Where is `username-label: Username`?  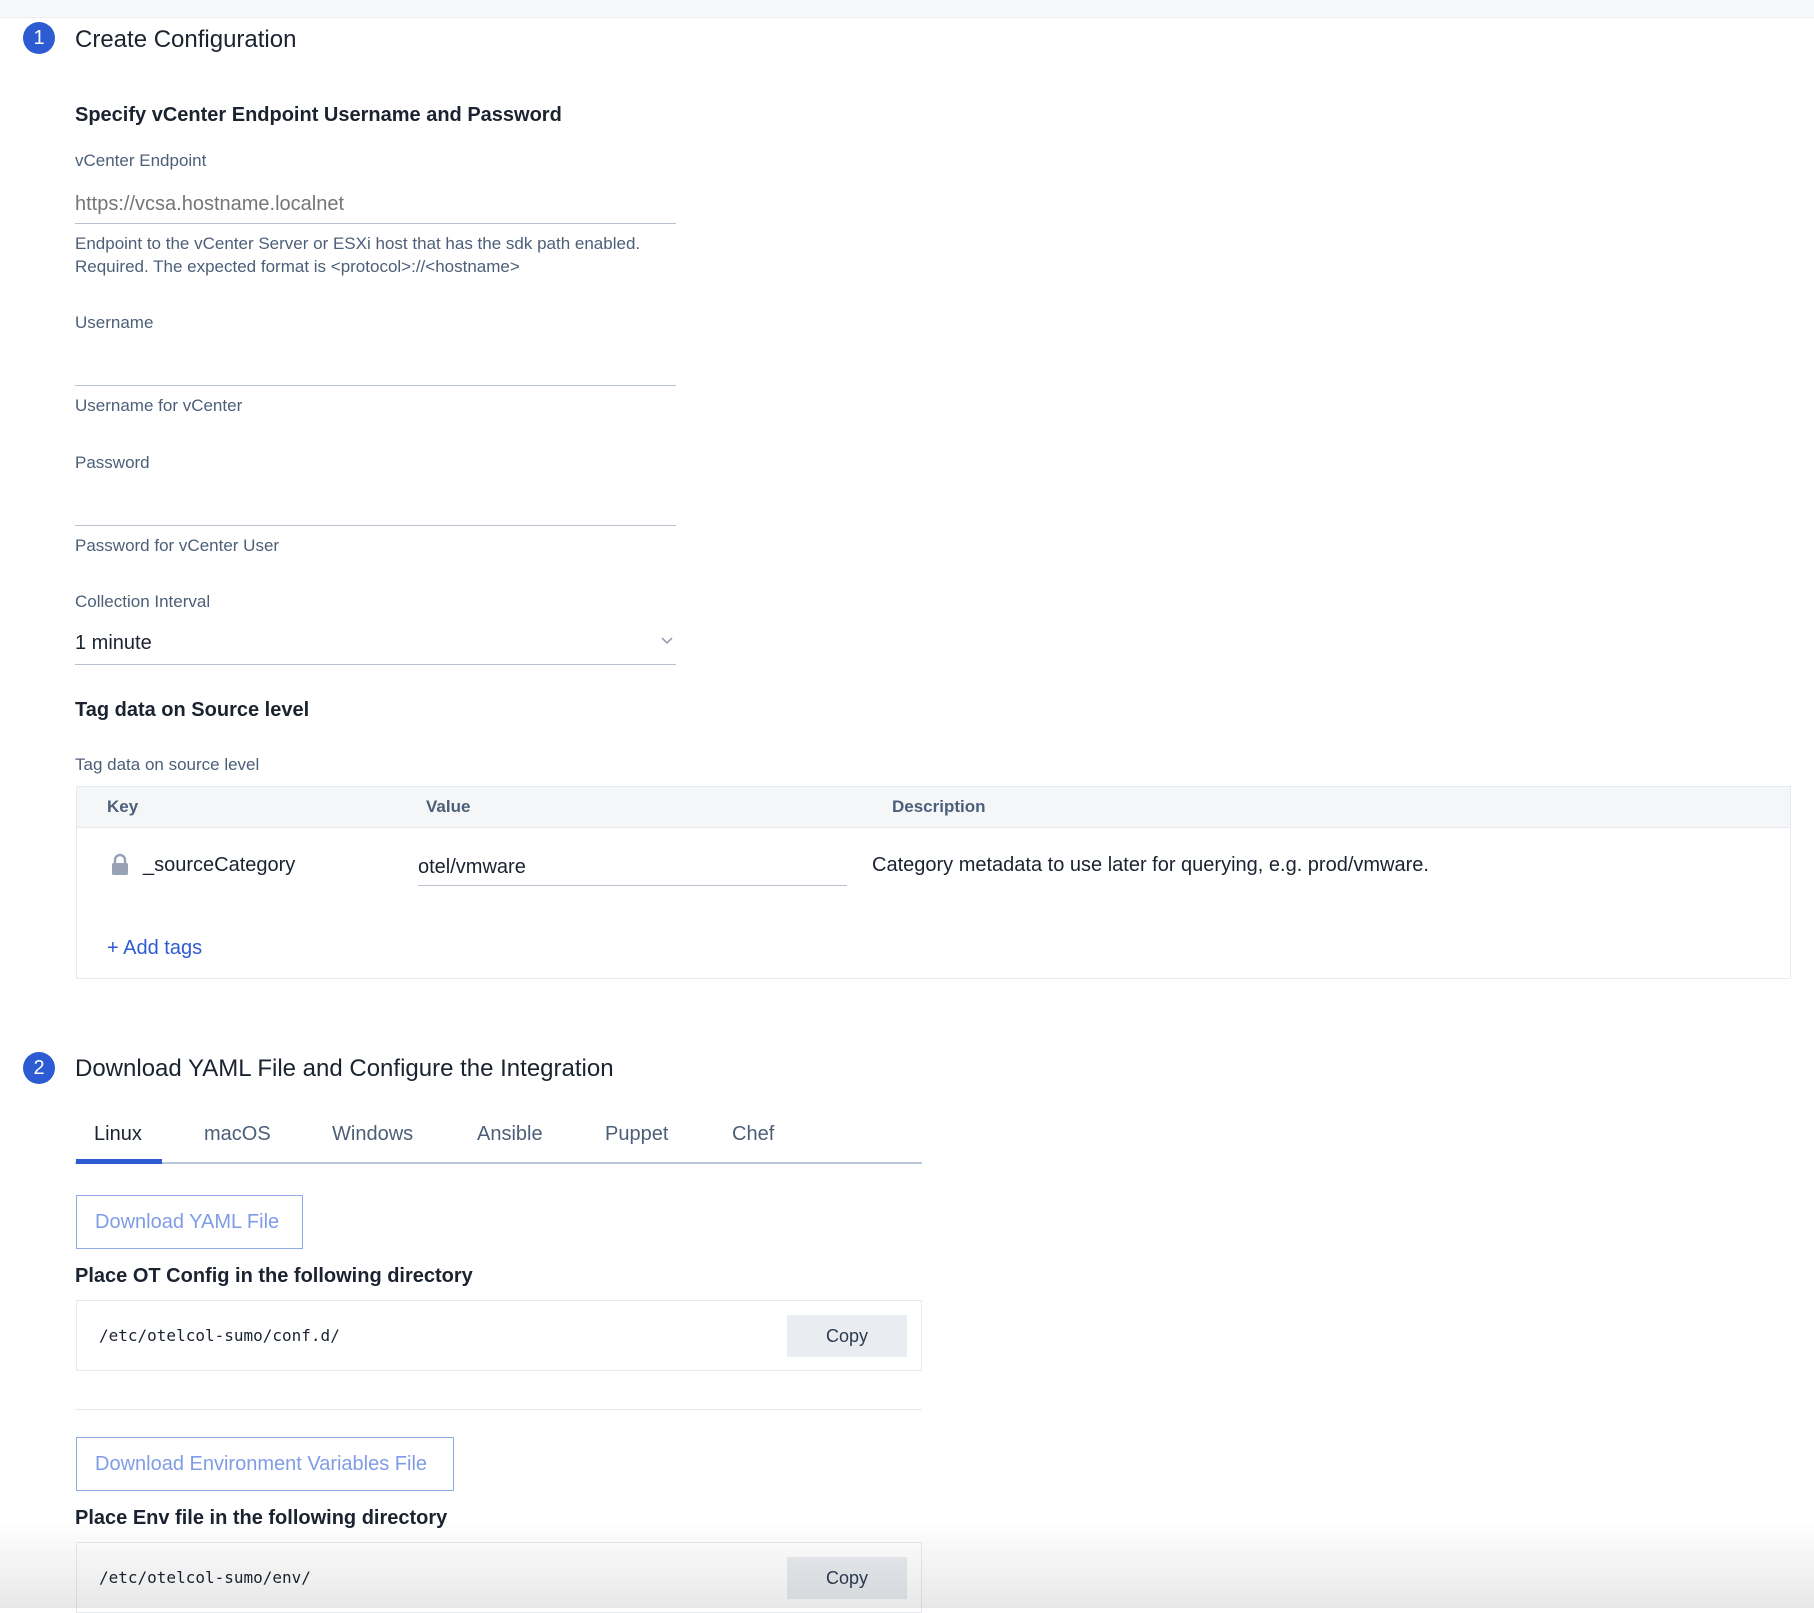 username-label: Username is located at coordinates (114, 322).